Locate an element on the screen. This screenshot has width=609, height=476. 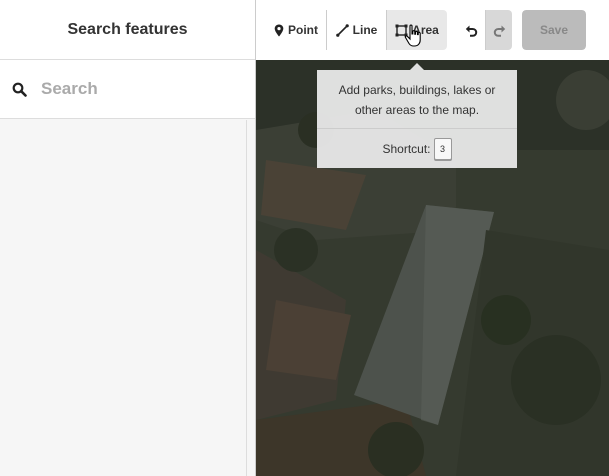
hand-cursor-icon is located at coordinates (412, 35).